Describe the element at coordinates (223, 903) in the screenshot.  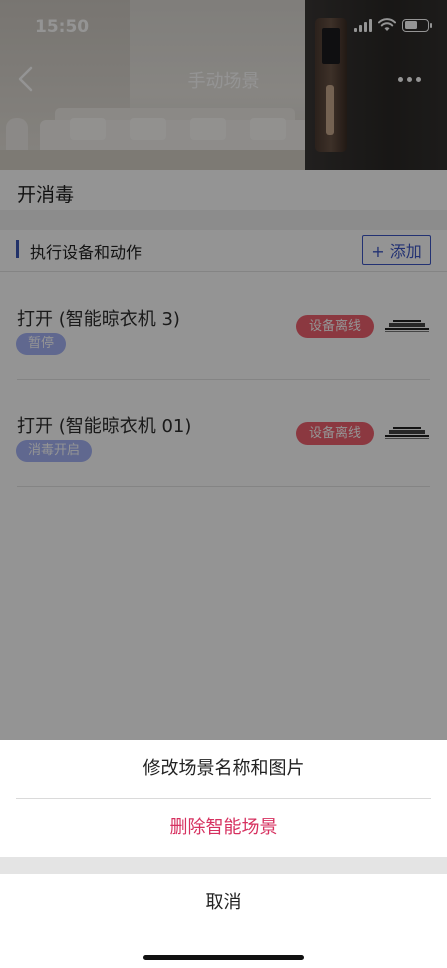
I see `cancel-option: 取消` at that location.